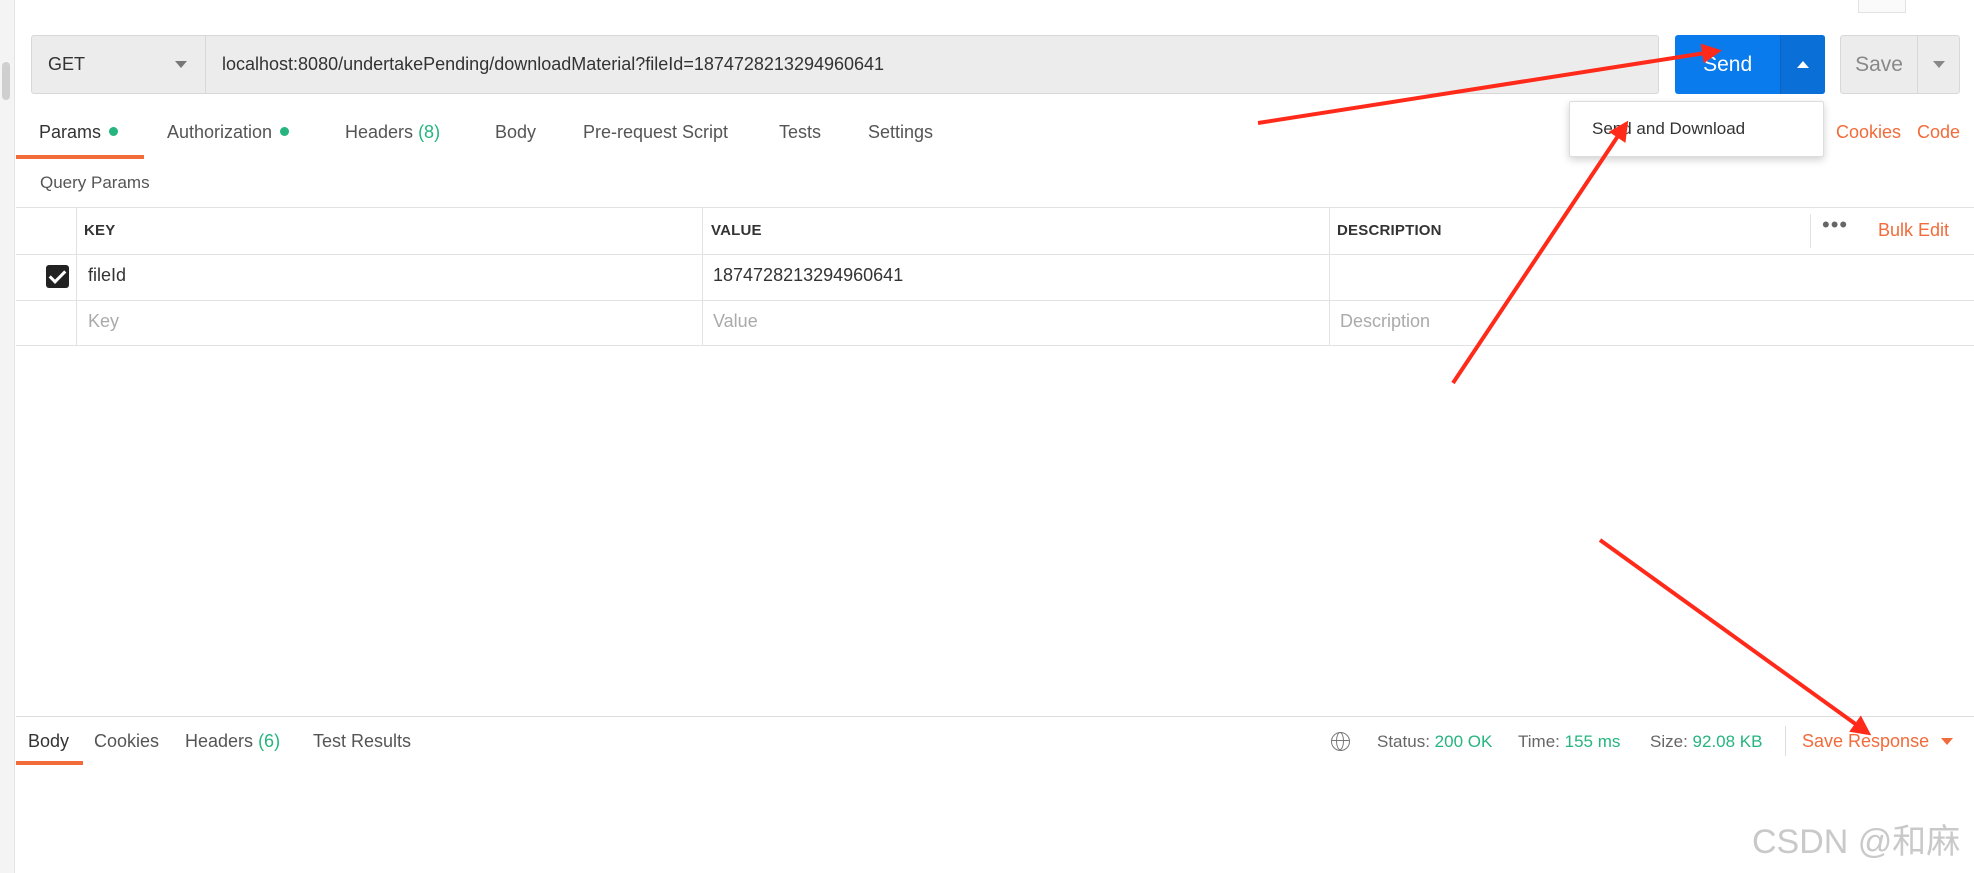 The image size is (1974, 873). I want to click on response-tab-headers: Headers (6), so click(232, 741).